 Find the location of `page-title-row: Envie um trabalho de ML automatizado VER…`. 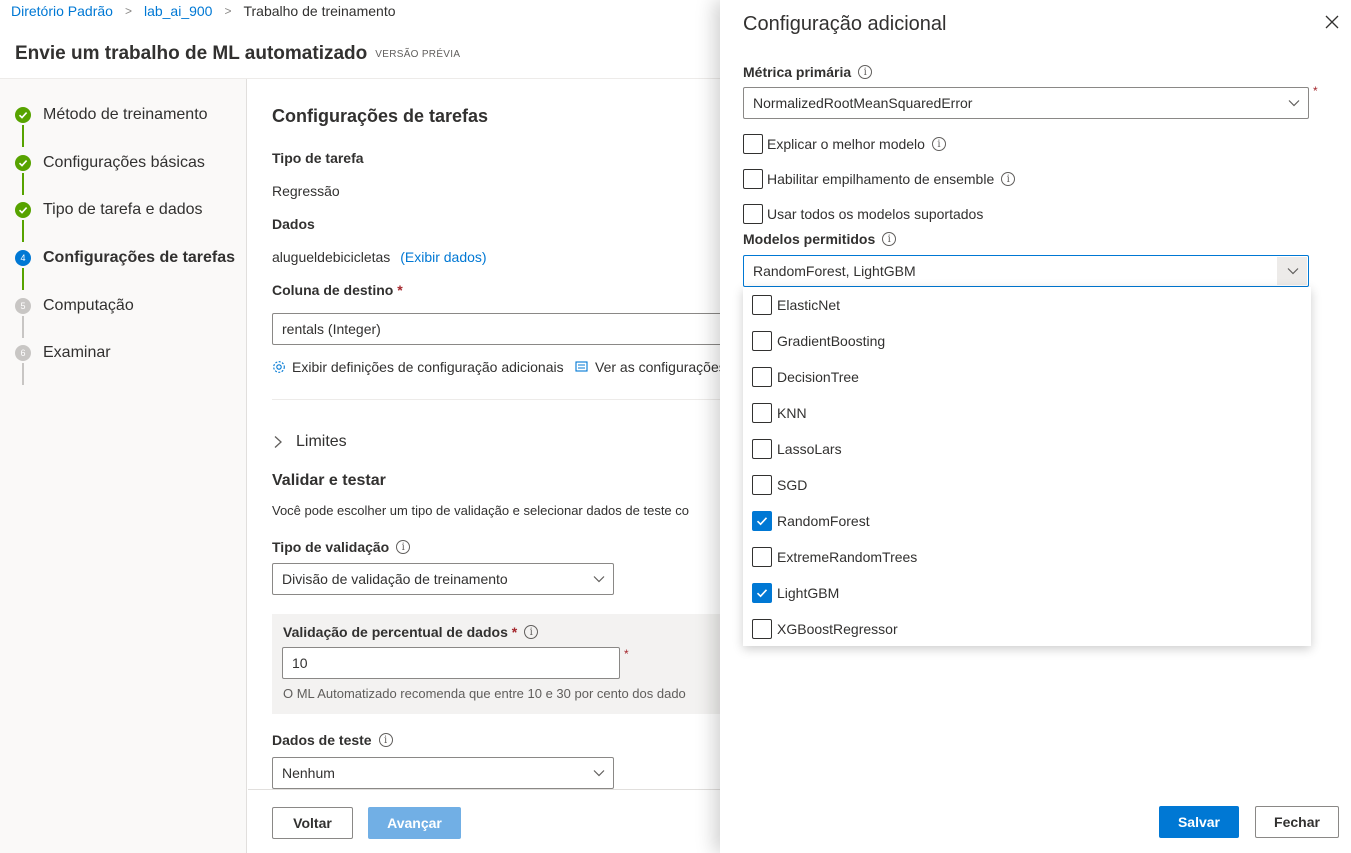

page-title-row: Envie um trabalho de ML automatizado VER… is located at coordinates (237, 54).